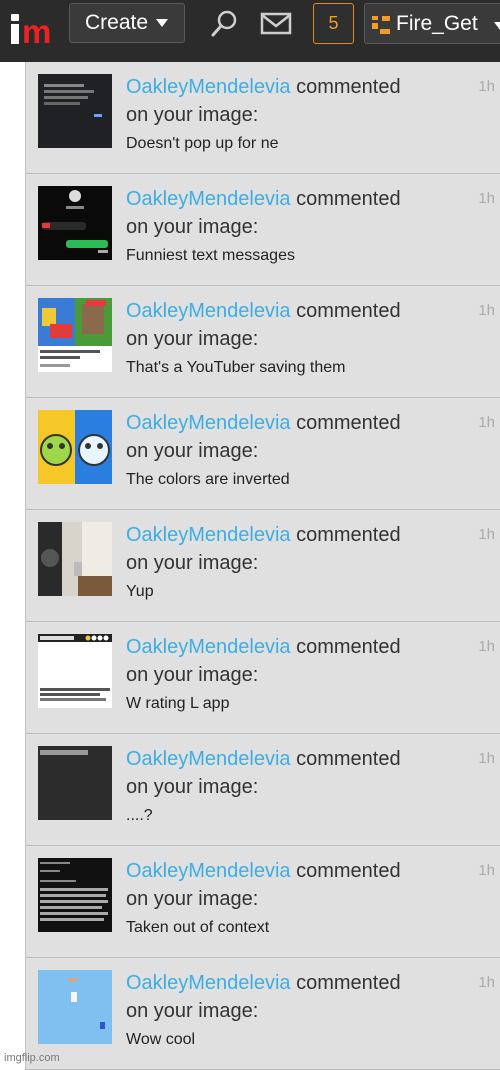 Image resolution: width=500 pixels, height=1070 pixels. Describe the element at coordinates (178, 703) in the screenshot. I see `comment-text: W rating L app` at that location.